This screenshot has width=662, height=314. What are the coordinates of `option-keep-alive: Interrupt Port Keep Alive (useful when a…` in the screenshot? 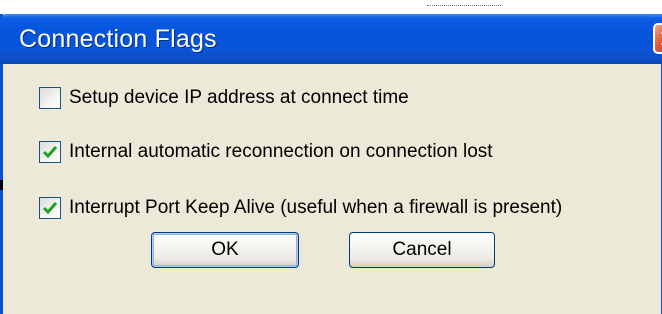 It's located at (300, 208).